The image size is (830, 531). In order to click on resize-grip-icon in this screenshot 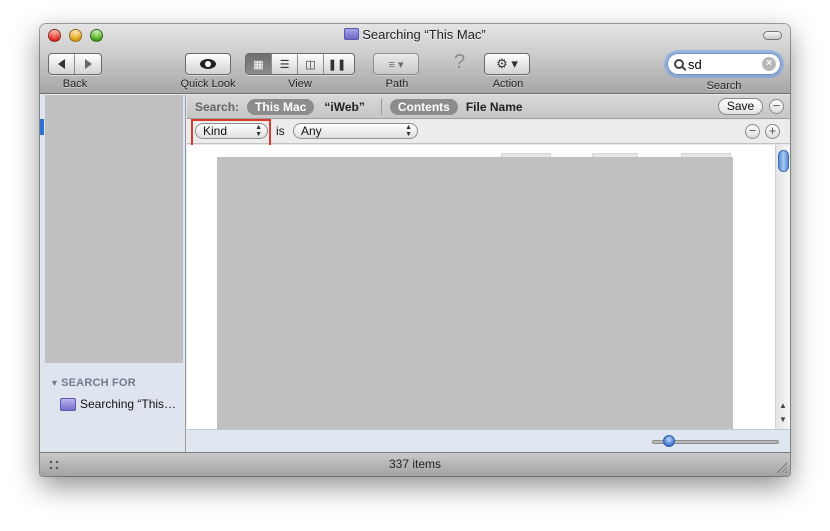, I will do `click(781, 467)`.